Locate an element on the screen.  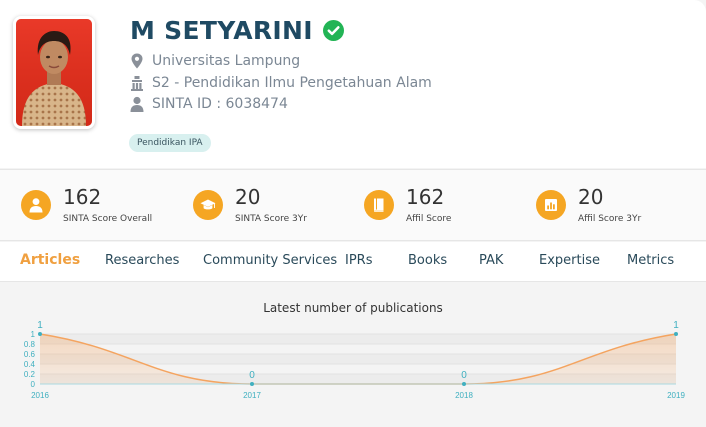
tab-researches: Researches is located at coordinates (142, 260).